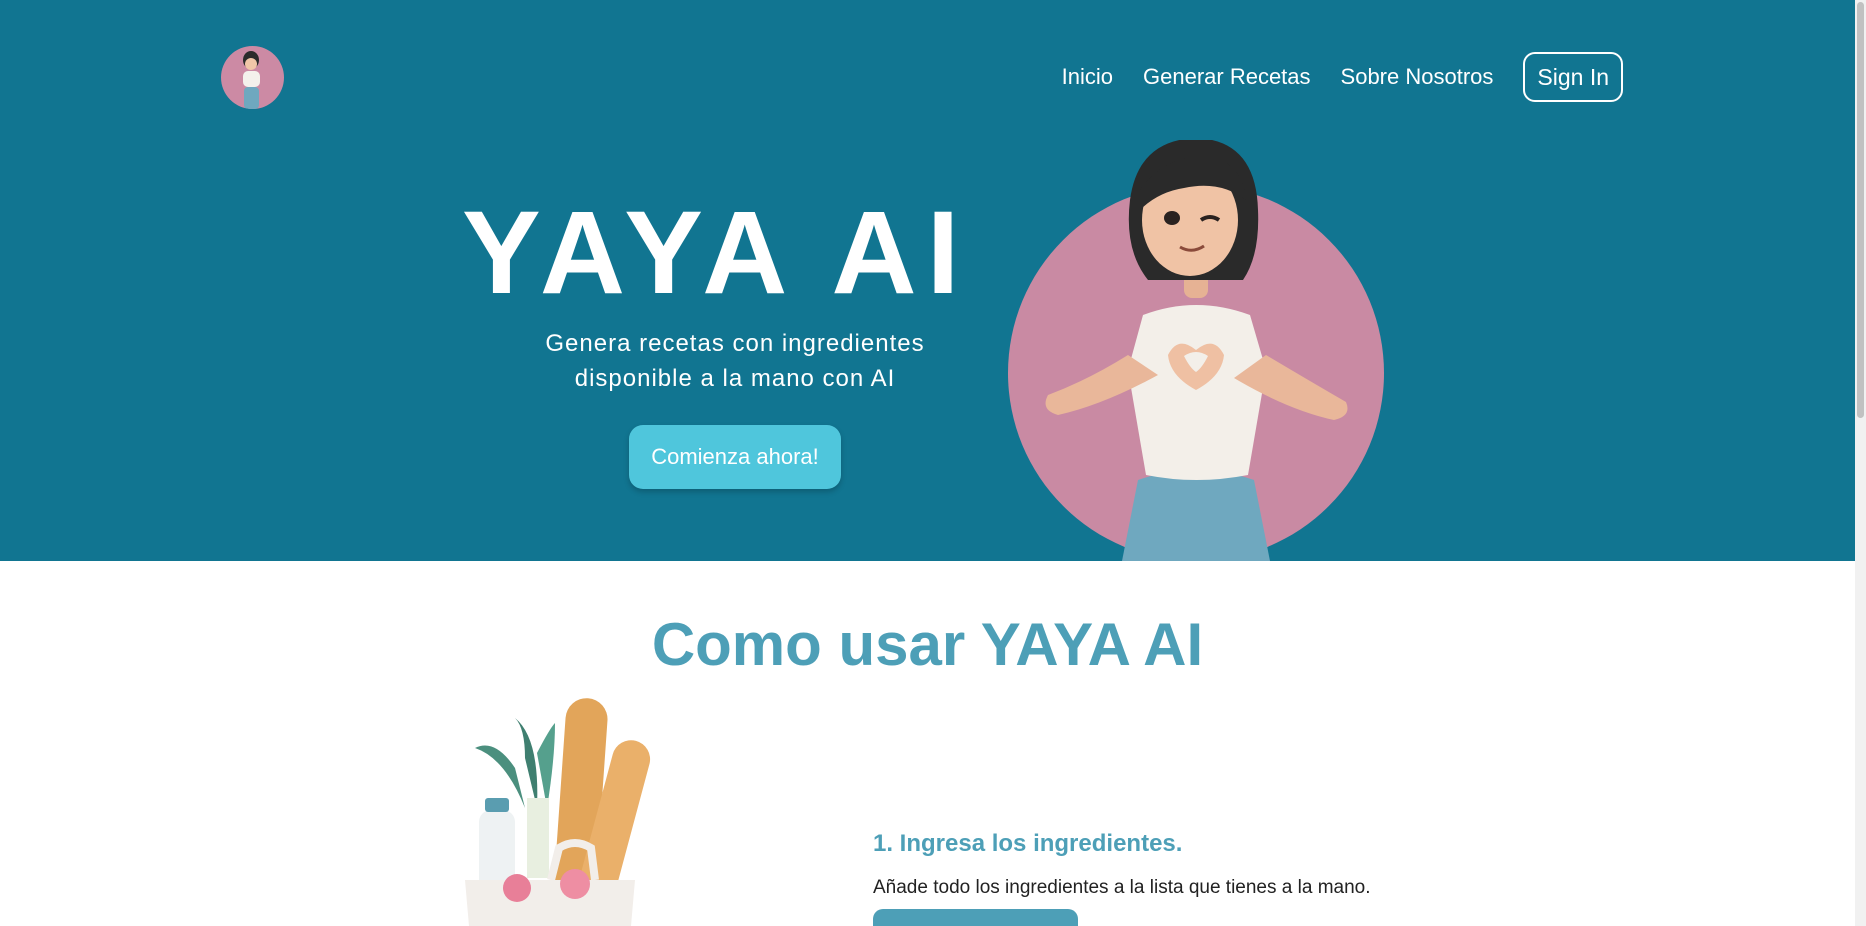  Describe the element at coordinates (716, 253) in the screenshot. I see `hero-title: YAYA AI` at that location.